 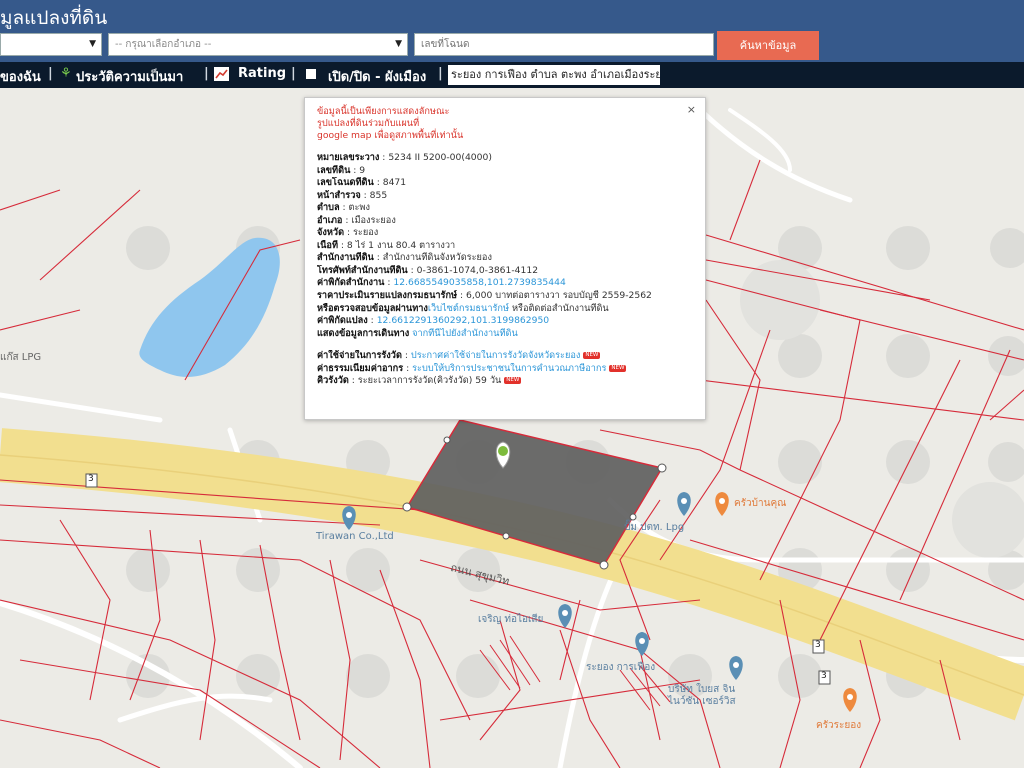 I want to click on info-label: หรือตรวจสอบข้อมูลผ่านทาง, so click(x=372, y=308).